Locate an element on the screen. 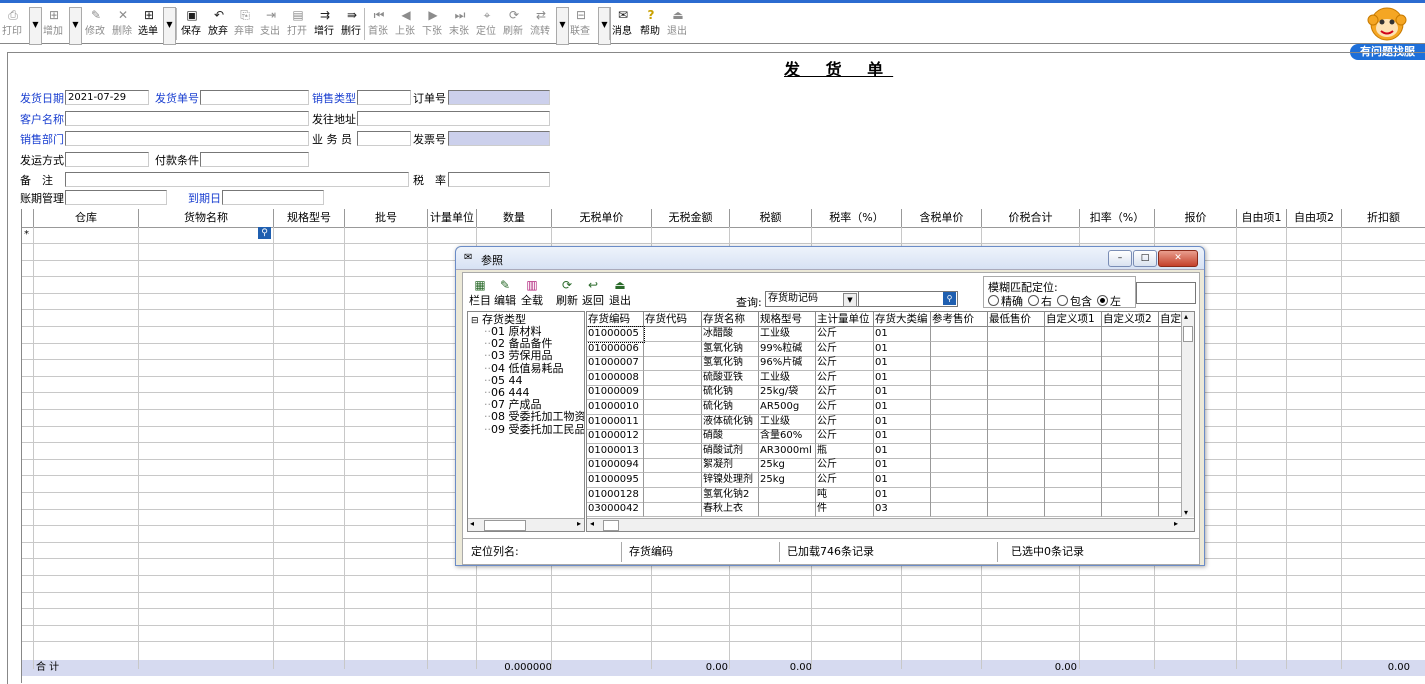  flow-dropdown-icon: ▼ is located at coordinates (562, 26).